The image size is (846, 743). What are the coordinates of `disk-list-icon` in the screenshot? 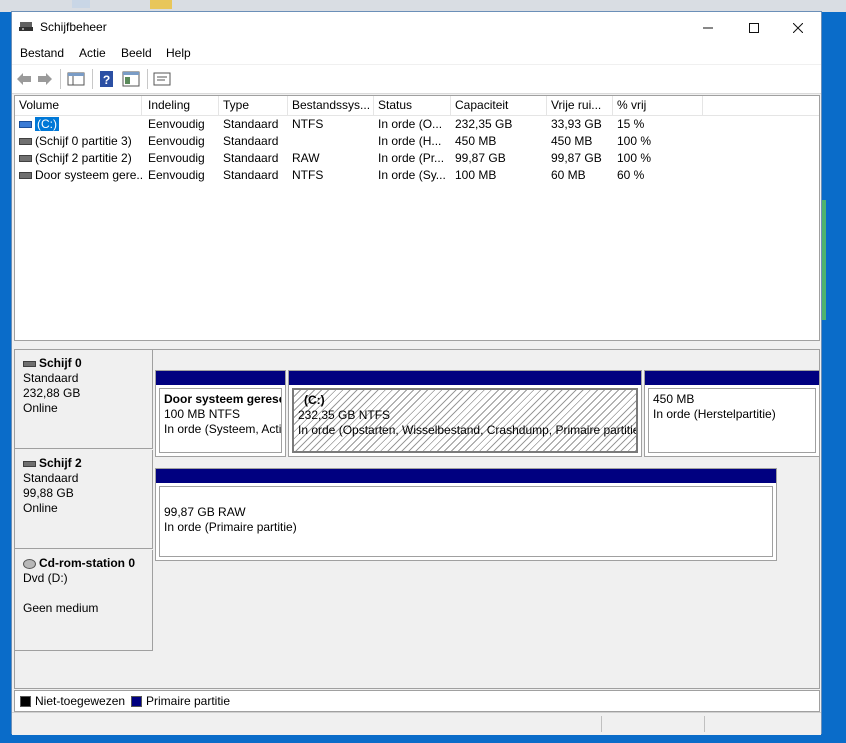 It's located at (76, 79).